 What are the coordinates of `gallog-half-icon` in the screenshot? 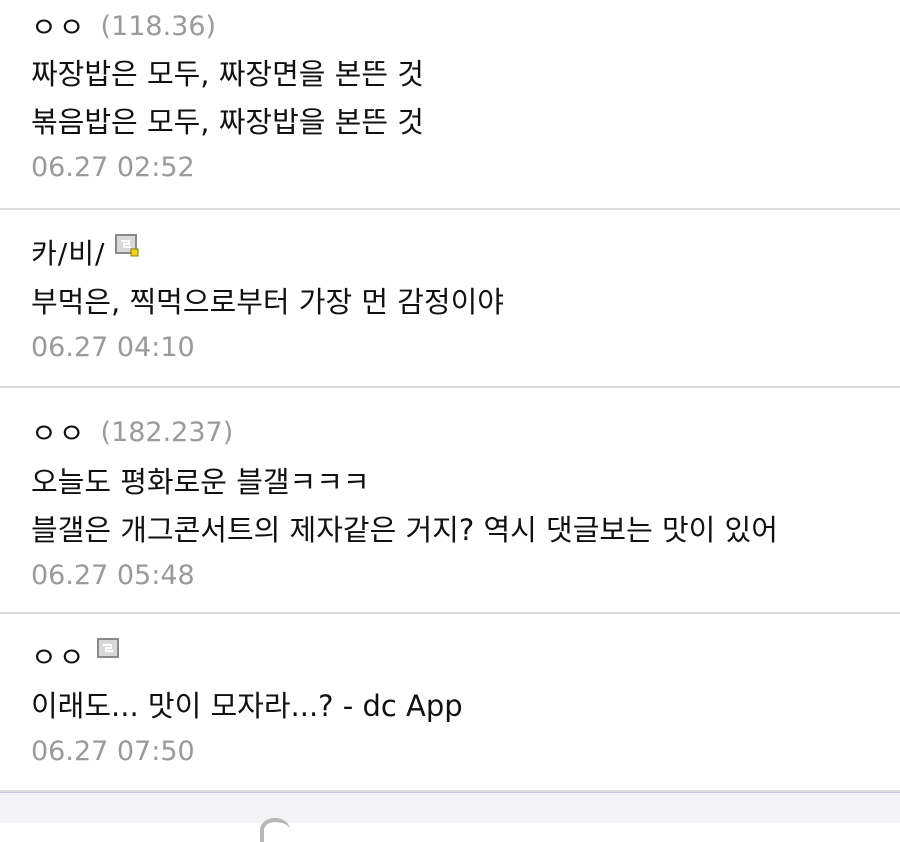 It's located at (108, 650).